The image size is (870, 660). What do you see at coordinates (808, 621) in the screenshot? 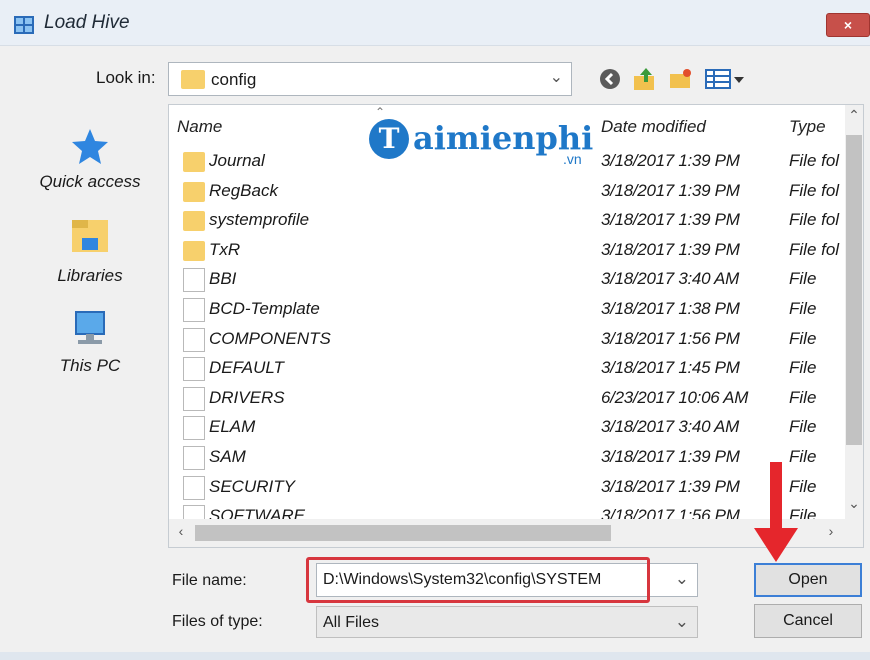
I see `cancel-button: Cancel` at bounding box center [808, 621].